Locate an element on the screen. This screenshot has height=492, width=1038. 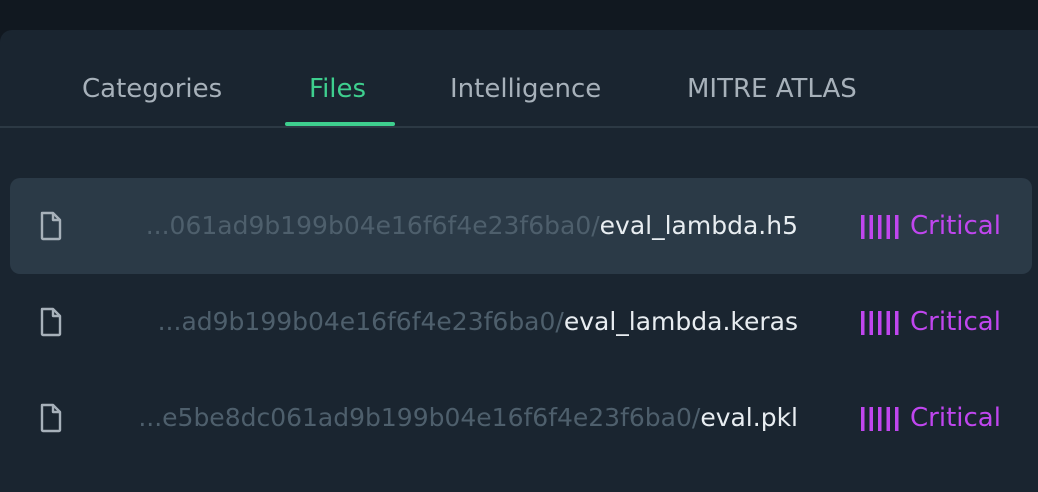
tab-intelligence: Intelligence is located at coordinates (525, 79).